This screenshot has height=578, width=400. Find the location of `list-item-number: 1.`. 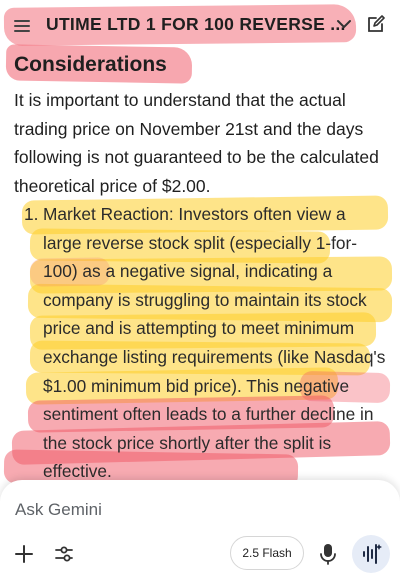

list-item-number: 1. is located at coordinates (31, 214).